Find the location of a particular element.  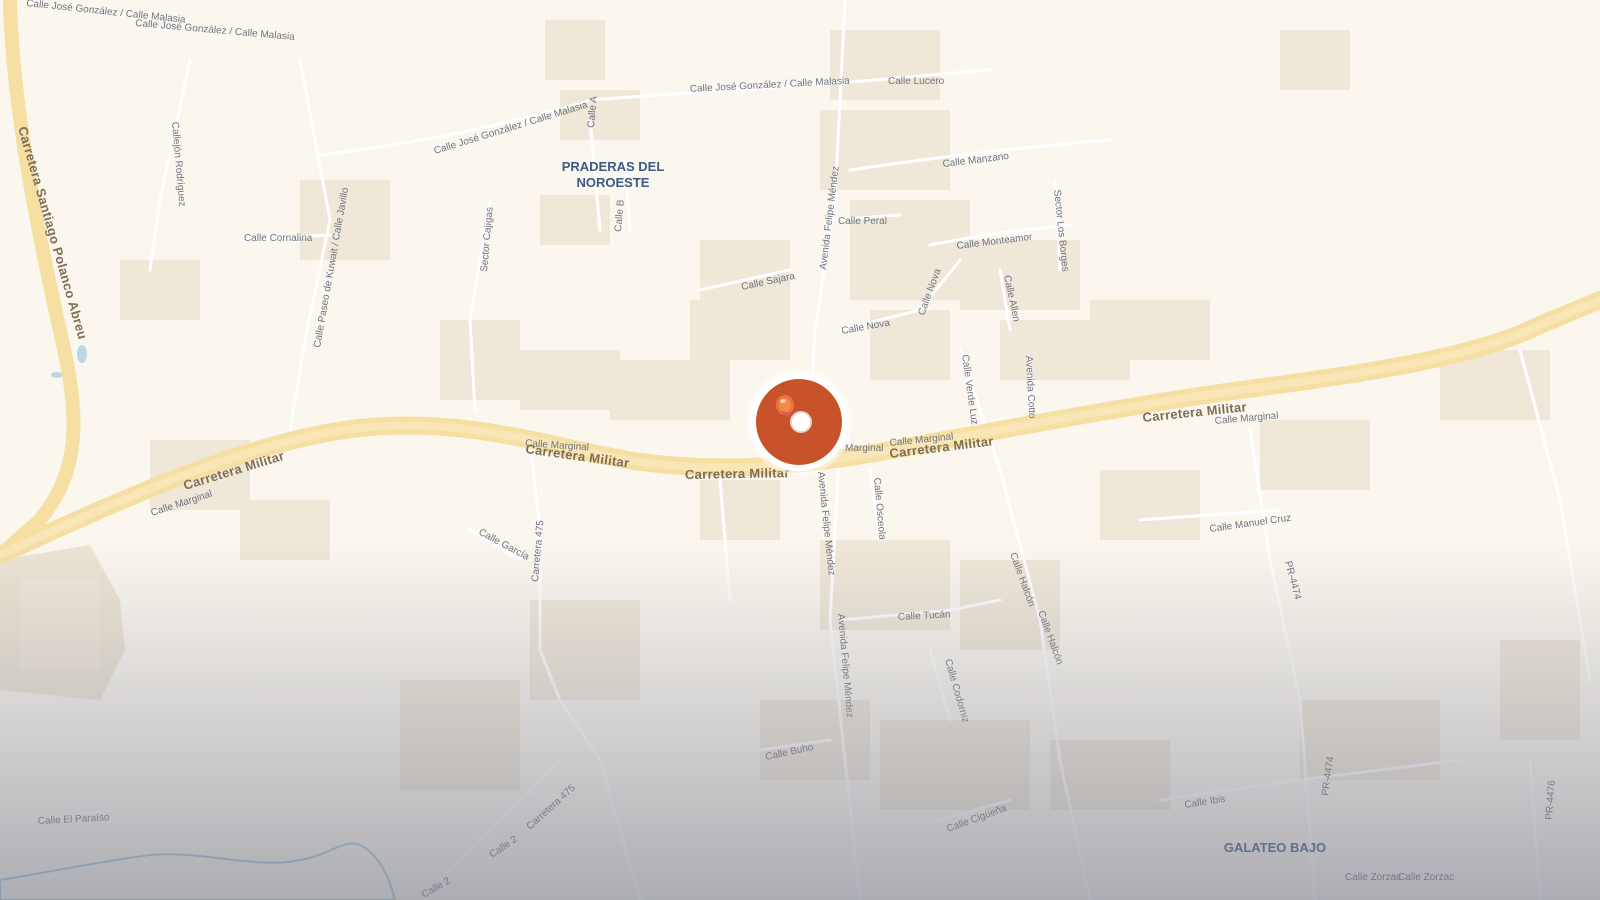

marker-disc is located at coordinates (799, 422).